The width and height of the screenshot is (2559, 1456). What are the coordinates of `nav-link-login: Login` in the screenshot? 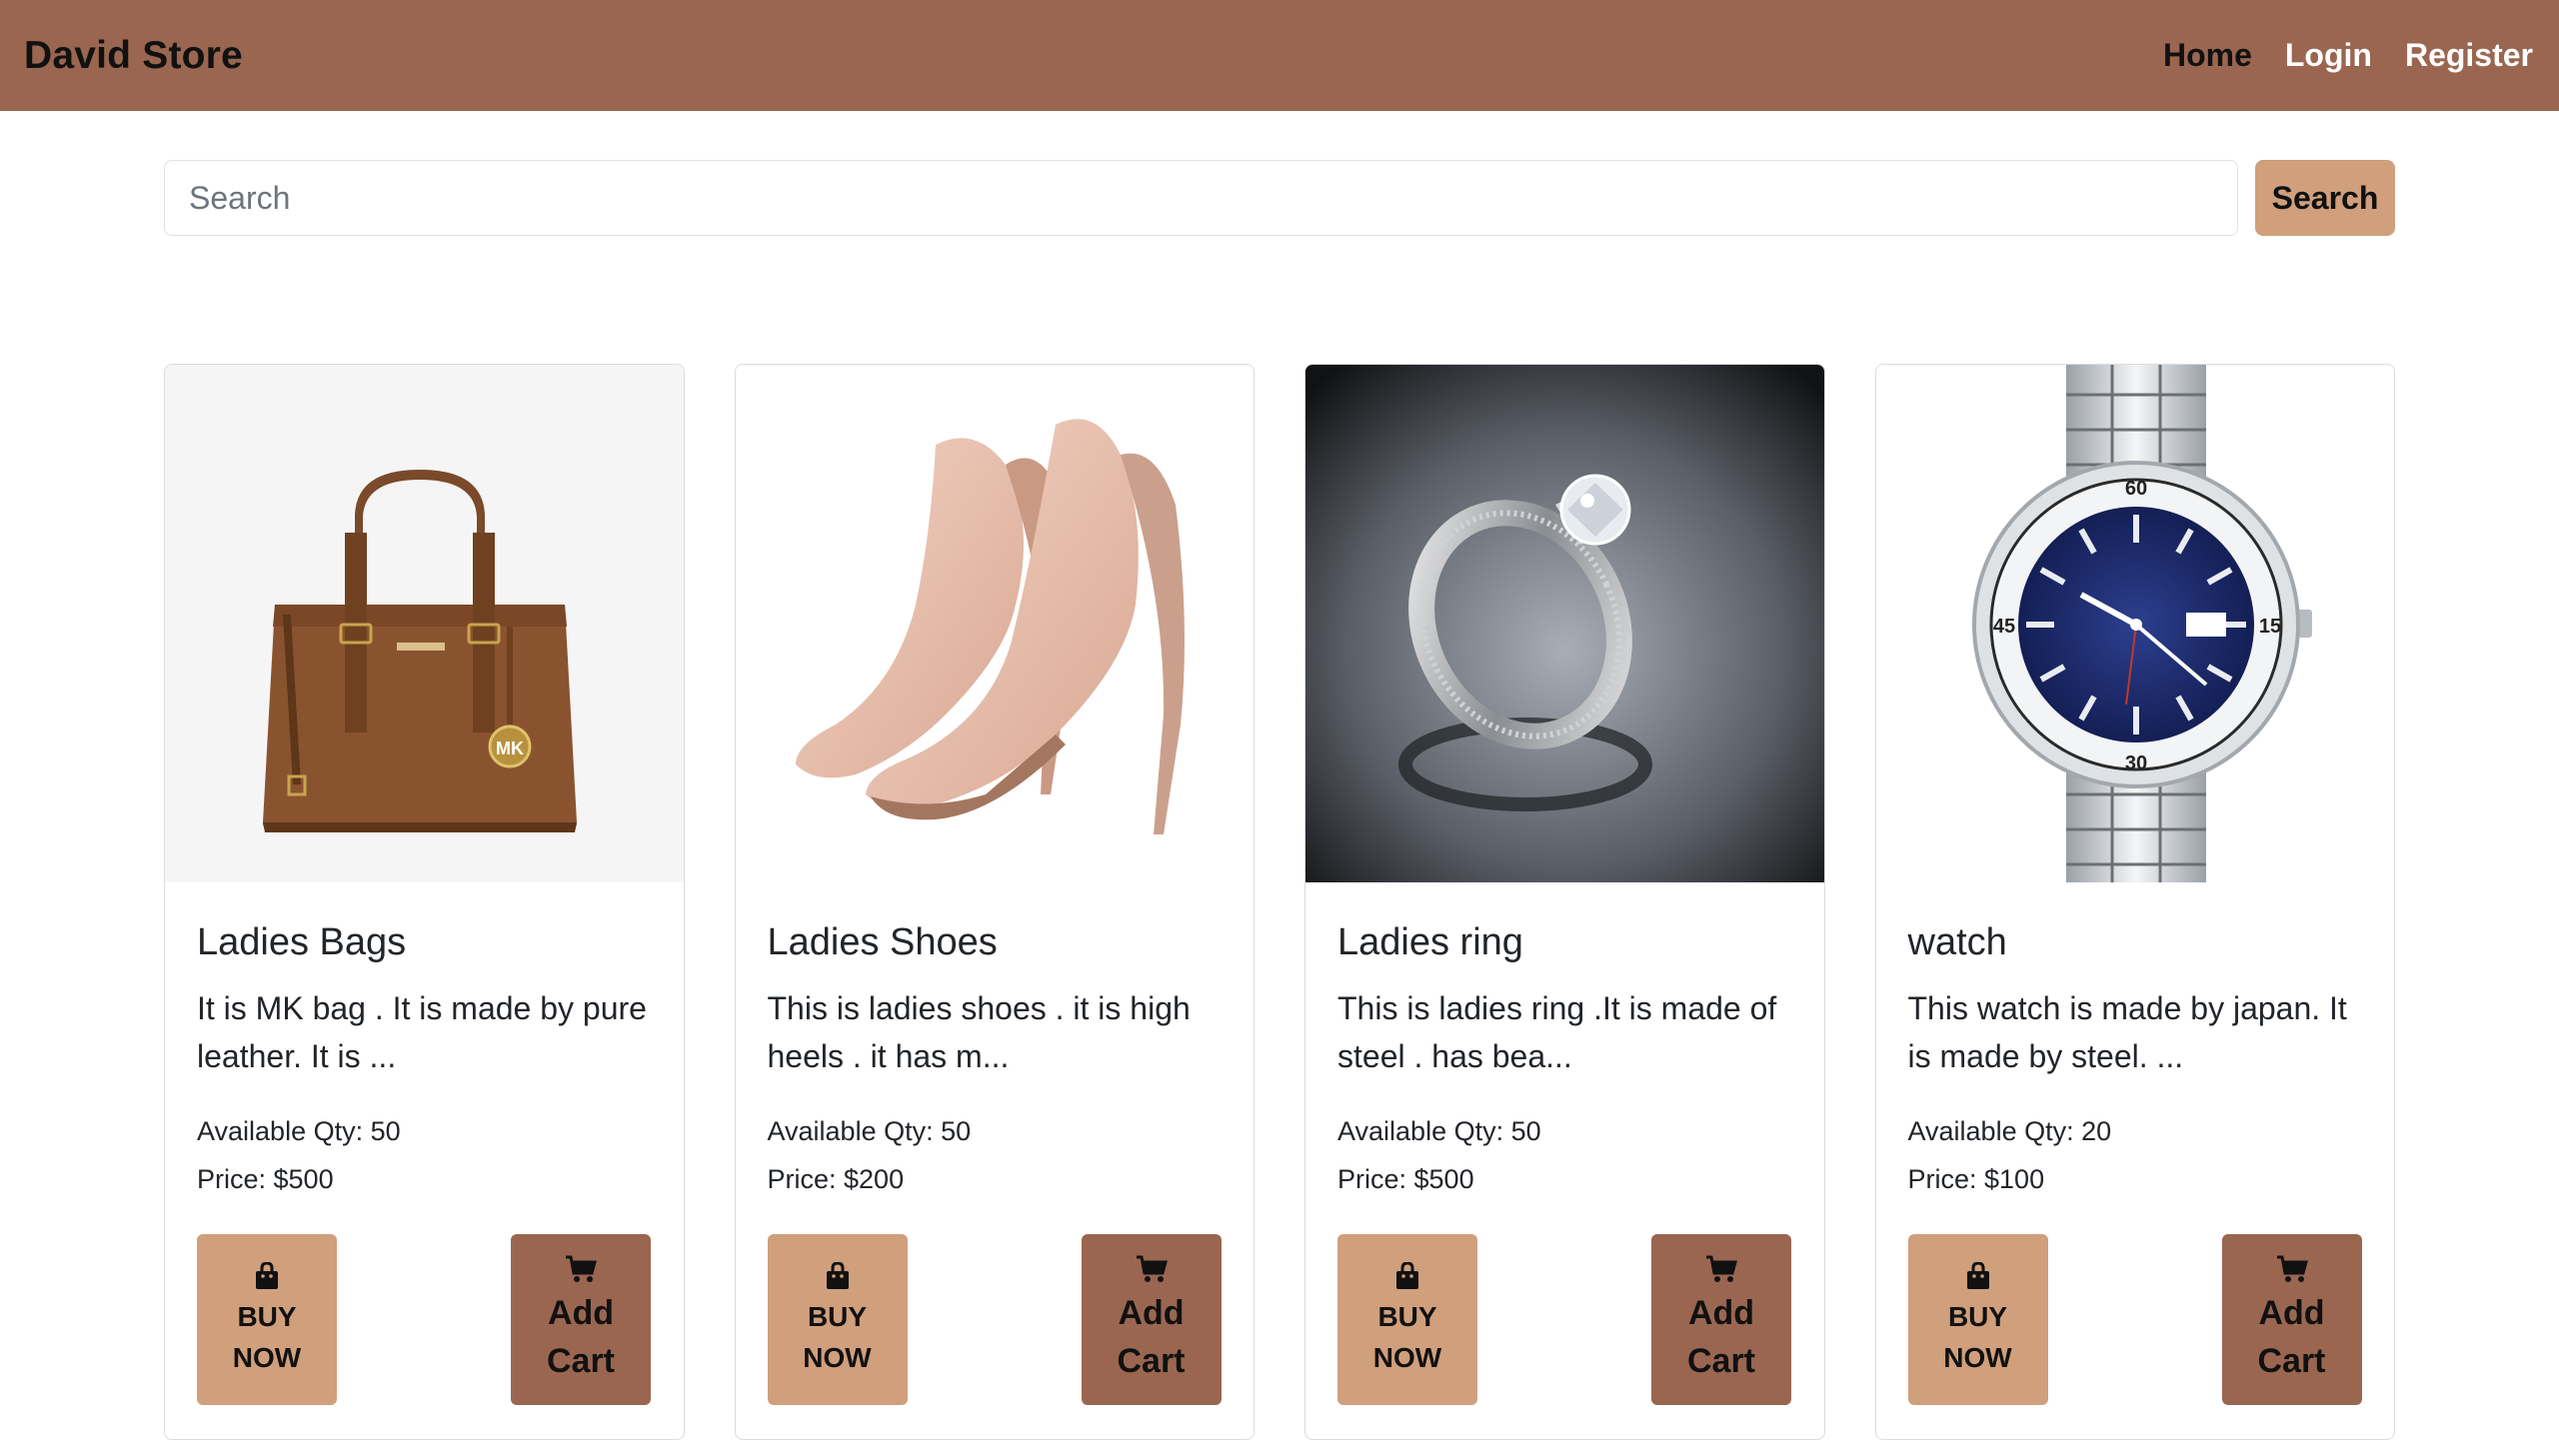 It's located at (2328, 55).